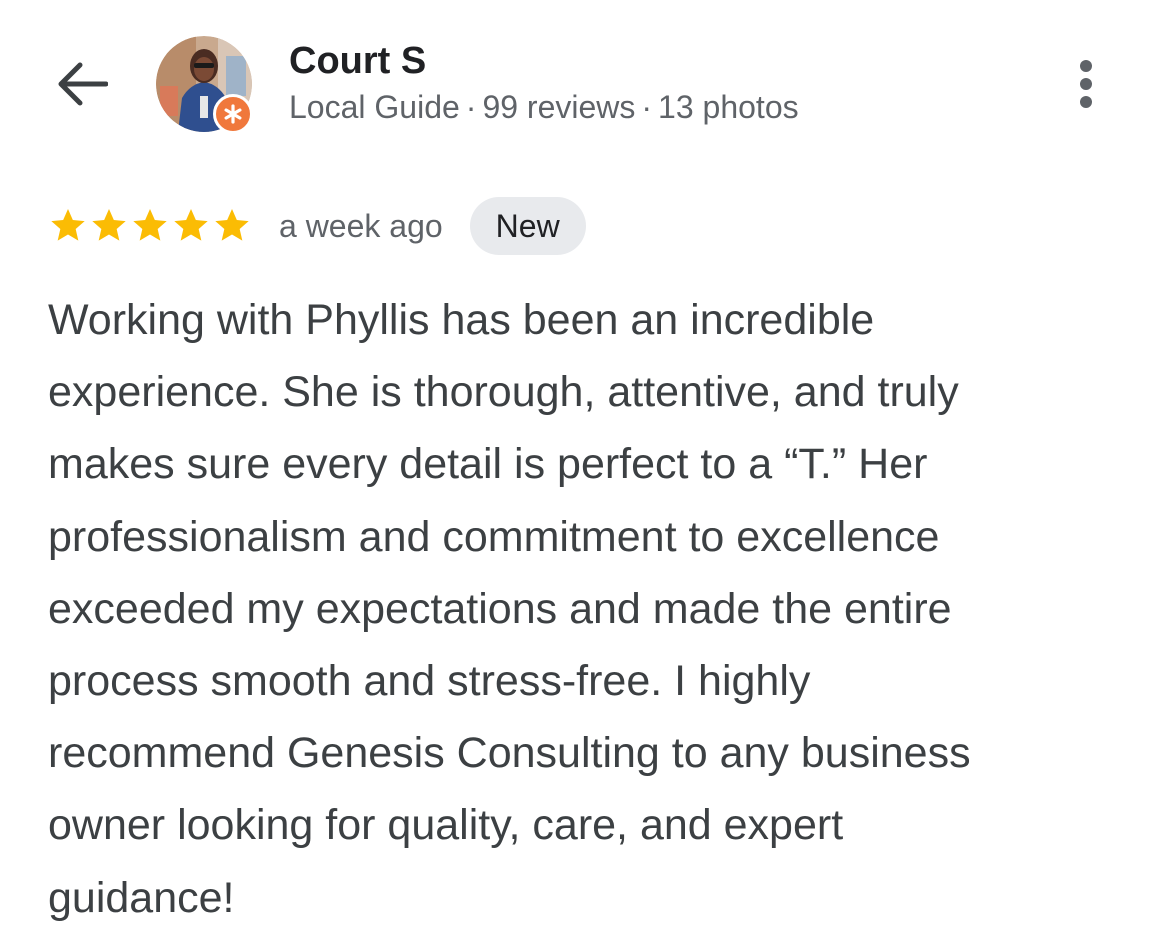 The height and width of the screenshot is (941, 1170). I want to click on new-badge: New, so click(527, 226).